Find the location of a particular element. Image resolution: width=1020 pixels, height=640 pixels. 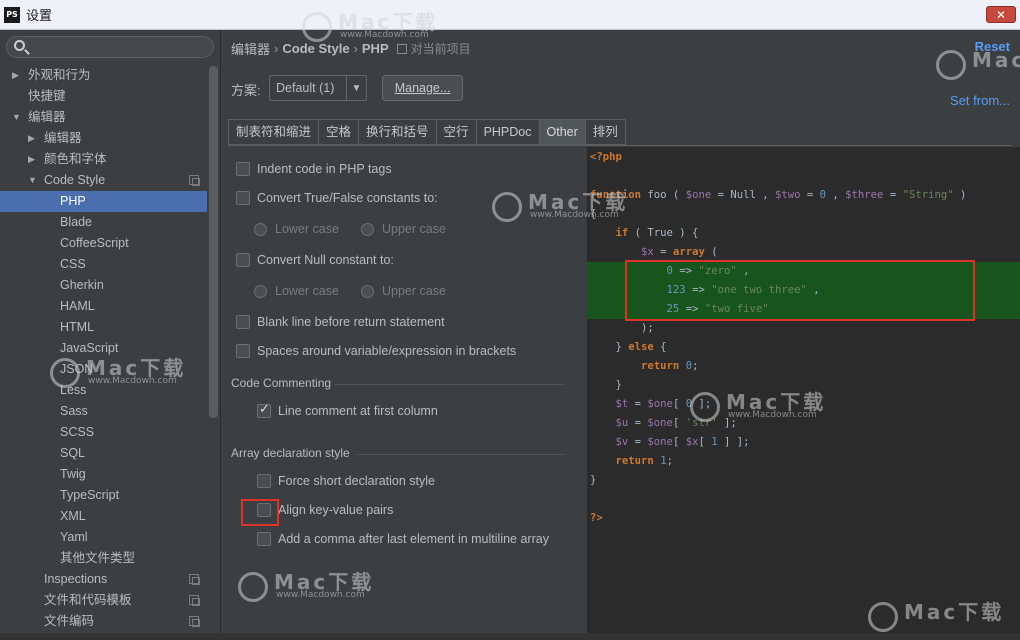

sidebar-item: HAML is located at coordinates (103, 306).